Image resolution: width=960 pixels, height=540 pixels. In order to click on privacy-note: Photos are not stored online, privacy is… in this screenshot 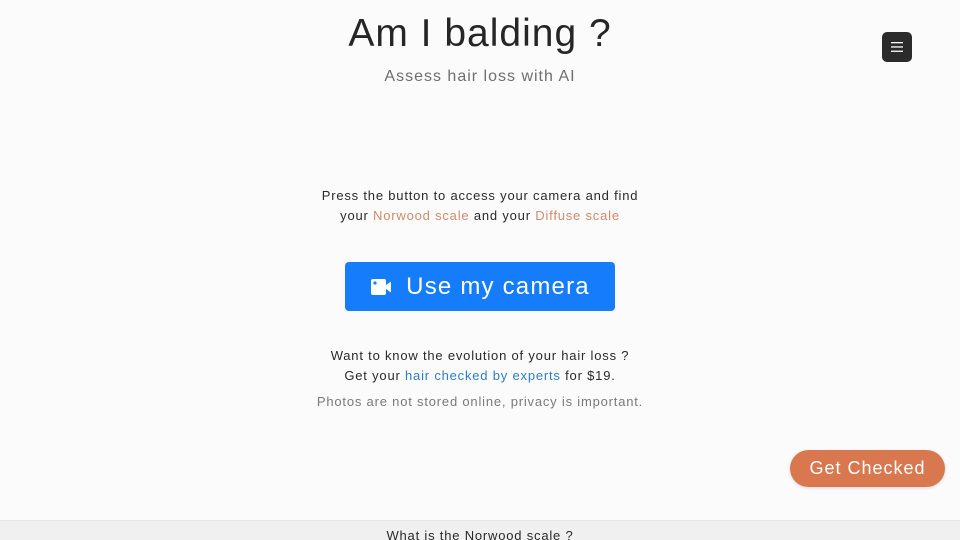, I will do `click(480, 401)`.